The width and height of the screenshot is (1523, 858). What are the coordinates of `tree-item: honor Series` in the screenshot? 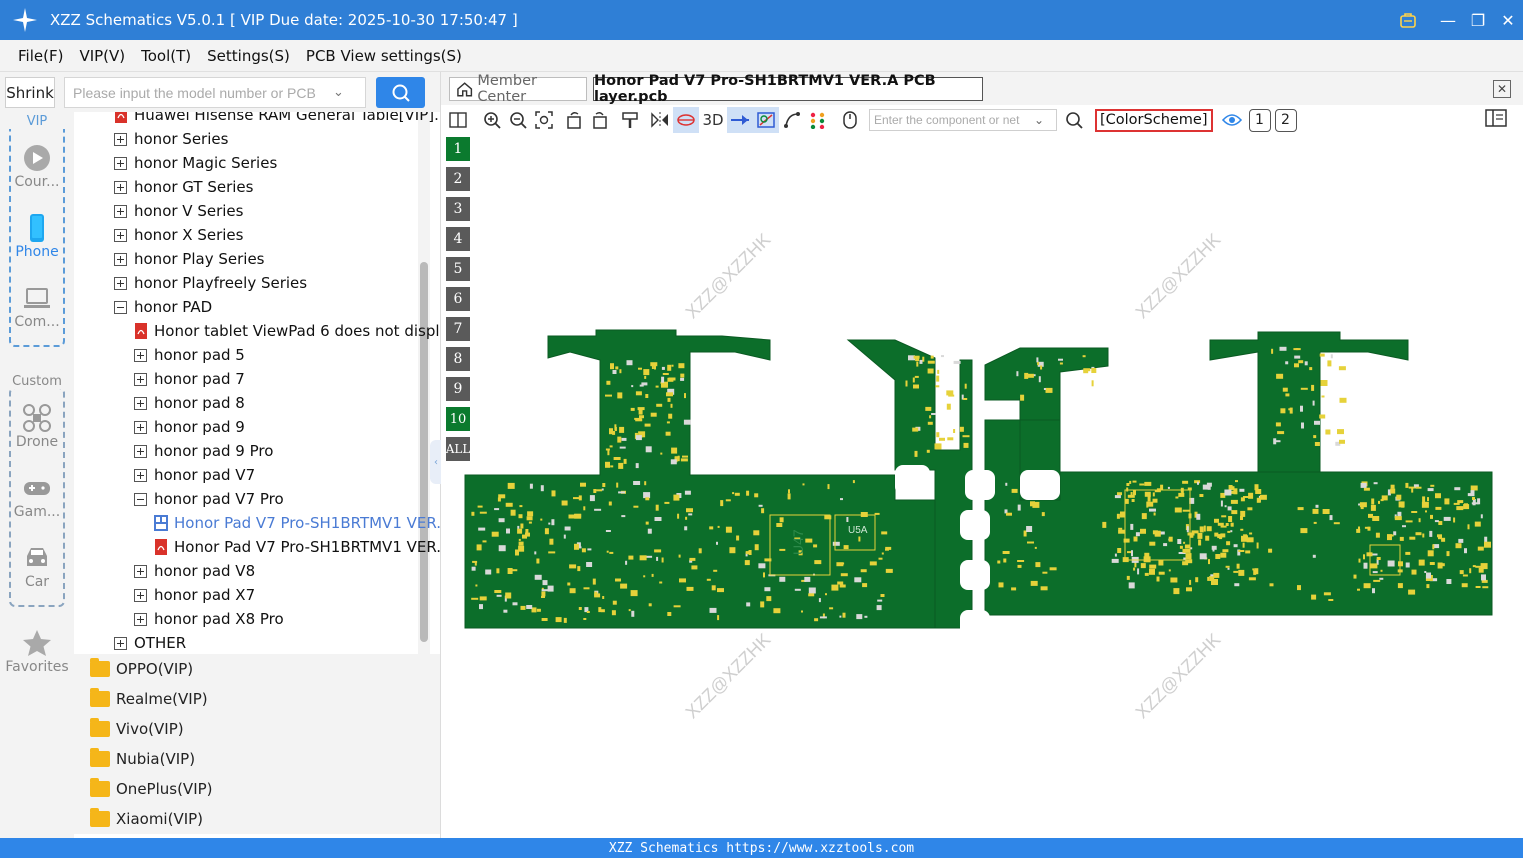 It's located at (171, 139).